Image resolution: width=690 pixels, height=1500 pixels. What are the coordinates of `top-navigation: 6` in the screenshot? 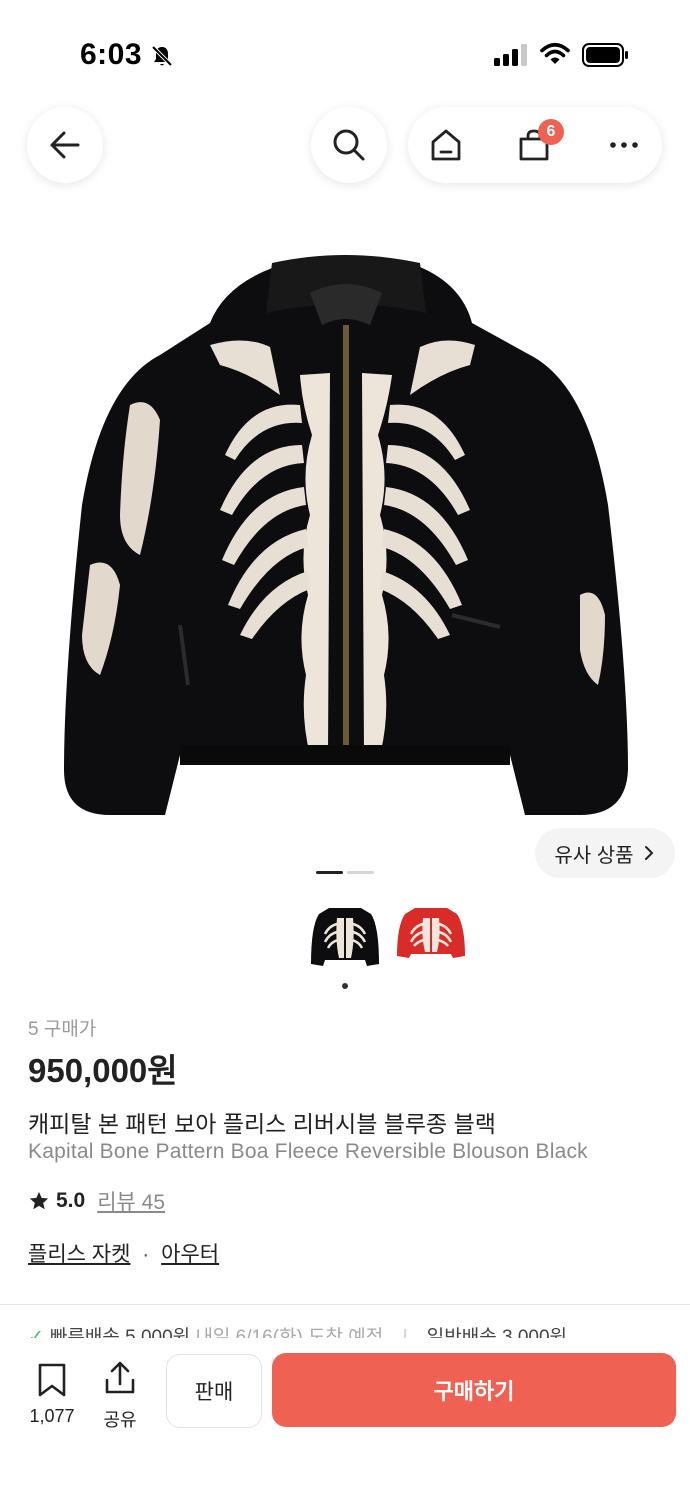 It's located at (345, 145).